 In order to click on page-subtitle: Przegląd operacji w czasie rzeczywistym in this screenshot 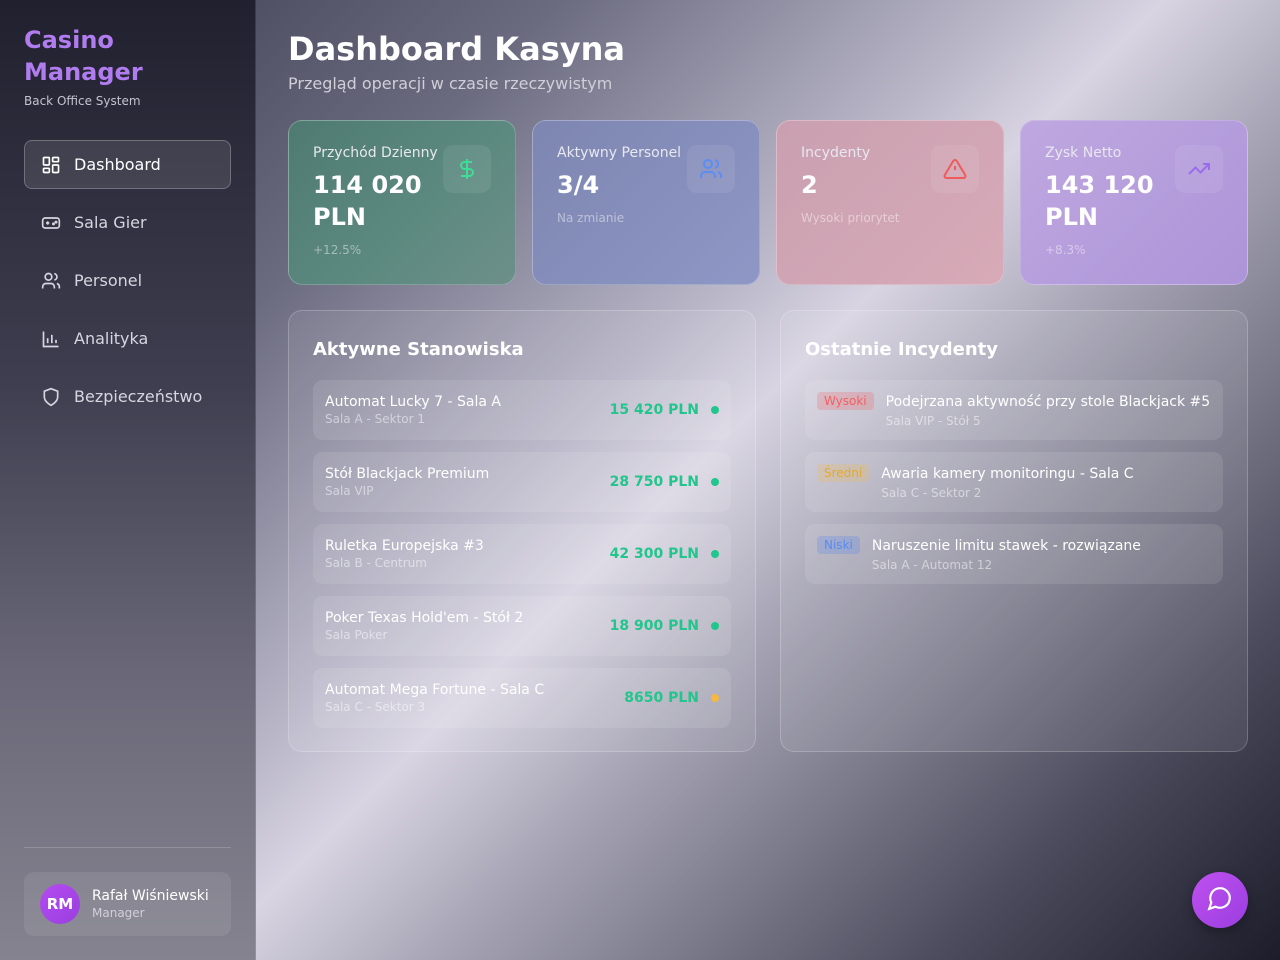, I will do `click(450, 83)`.